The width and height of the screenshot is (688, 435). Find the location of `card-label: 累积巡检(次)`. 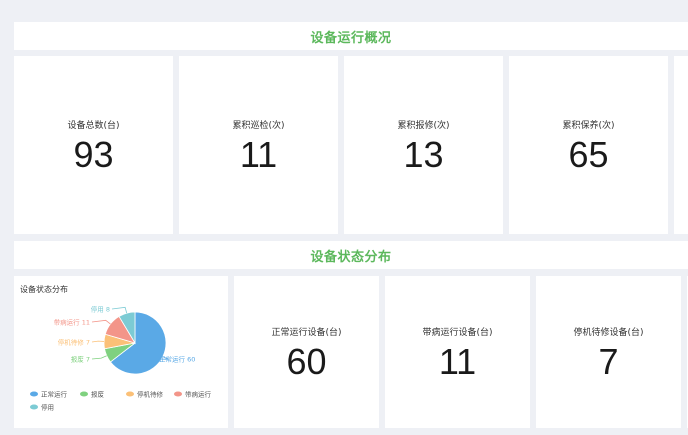

card-label: 累积巡检(次) is located at coordinates (258, 125).